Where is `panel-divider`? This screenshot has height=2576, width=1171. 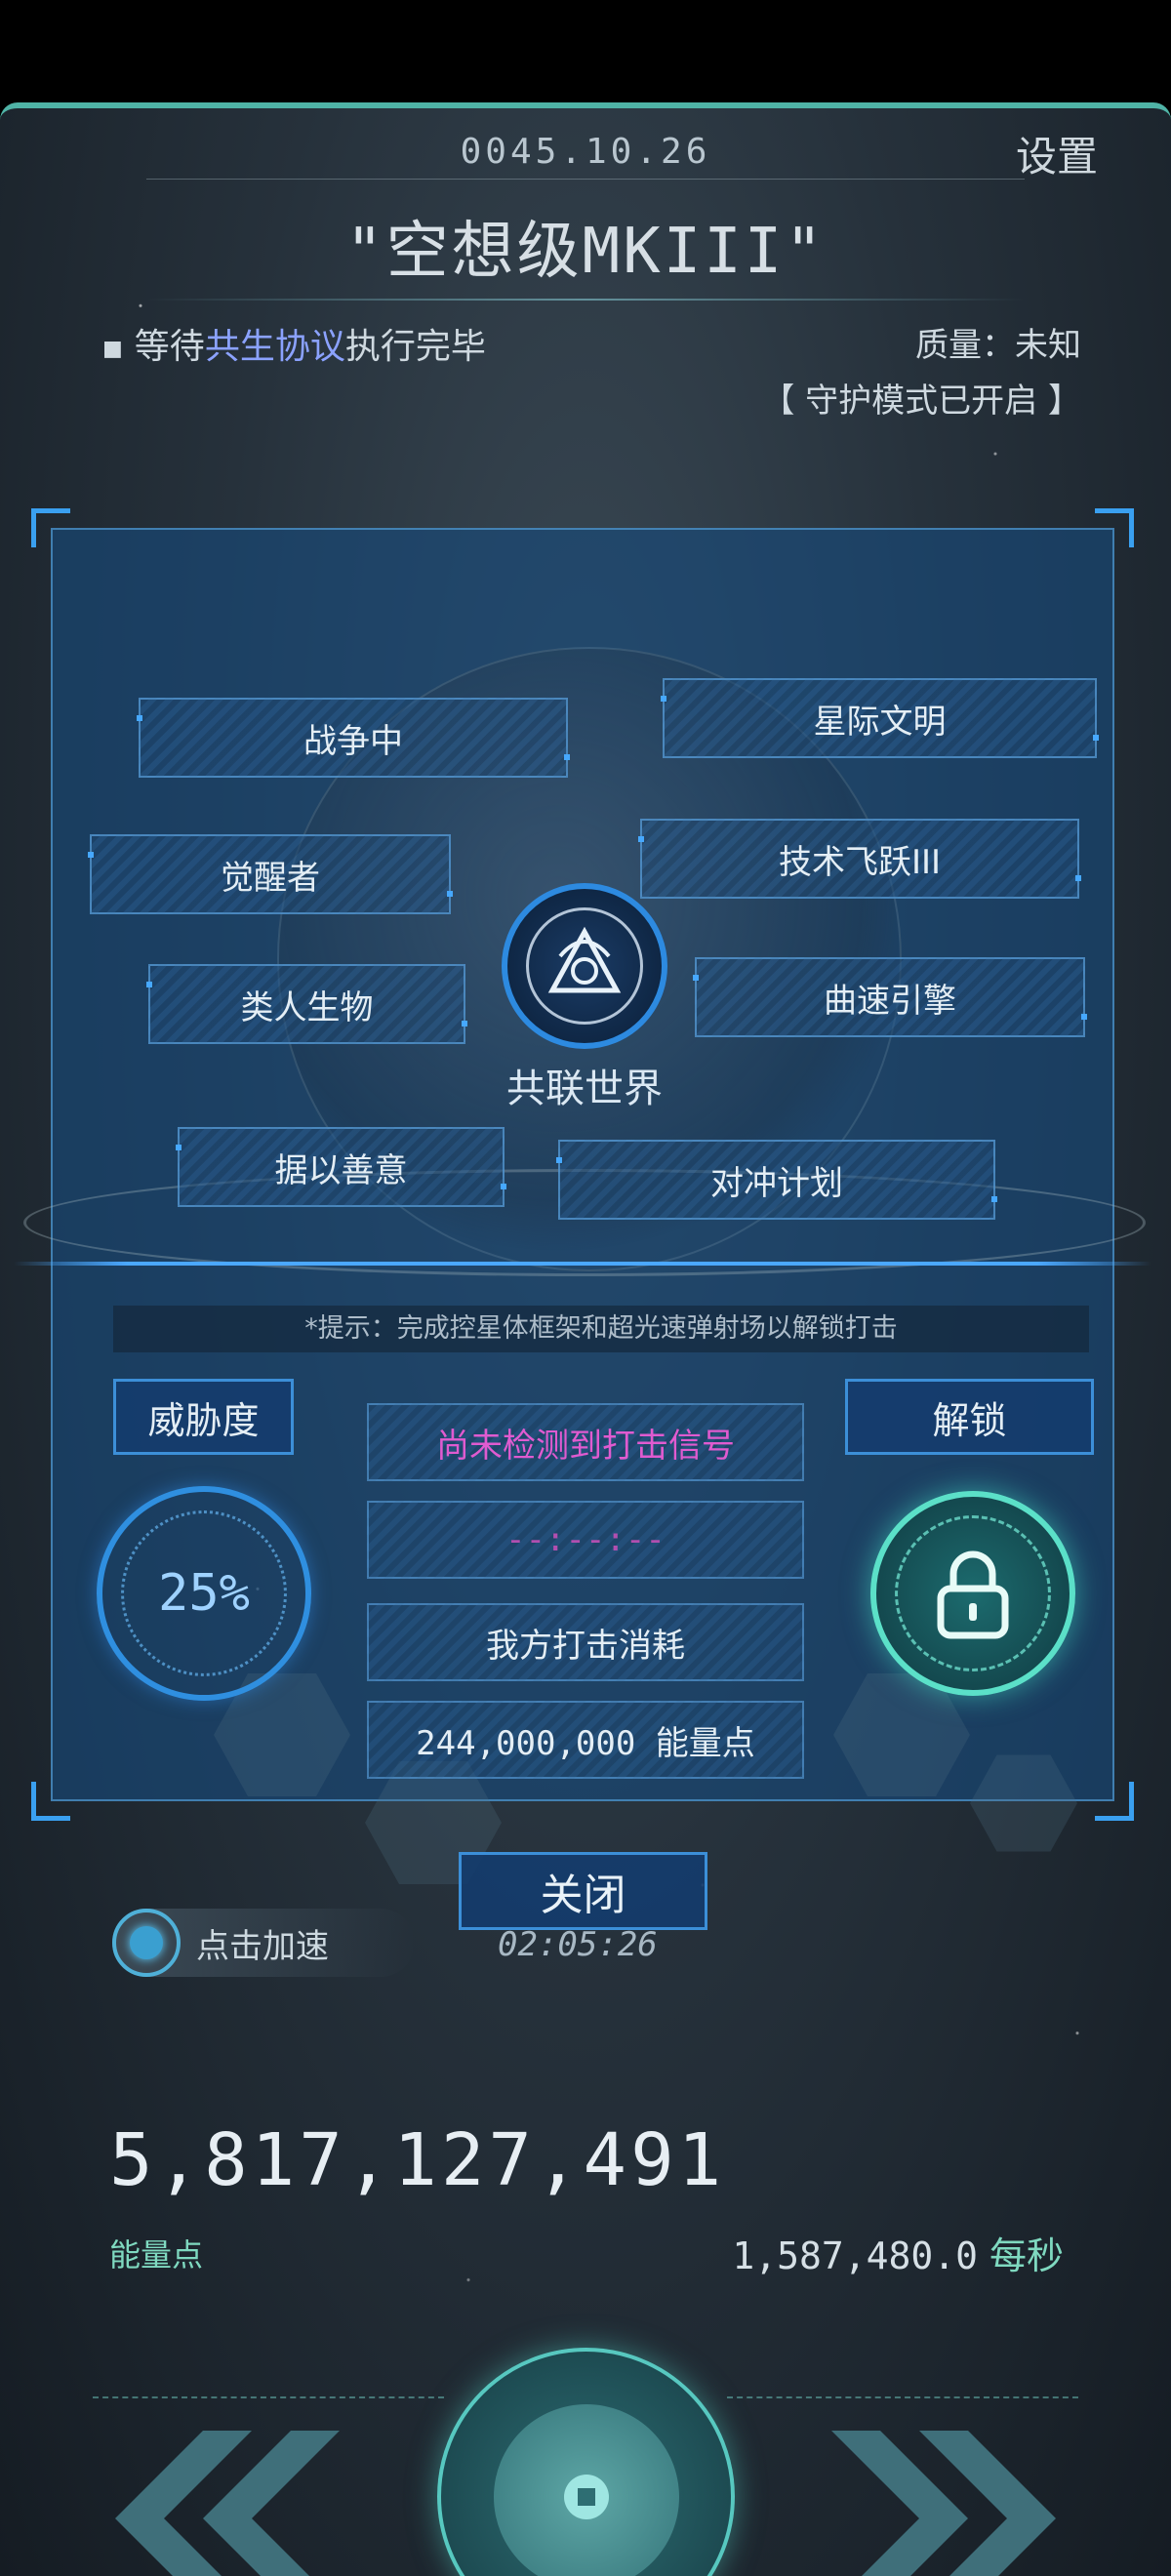 panel-divider is located at coordinates (582, 1264).